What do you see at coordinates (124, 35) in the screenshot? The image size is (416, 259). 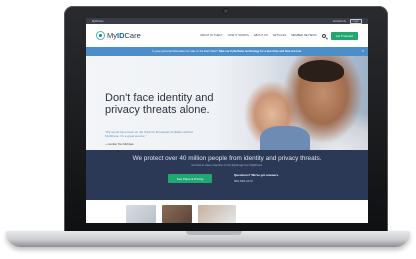 I see `logo-text: MyIDCare` at bounding box center [124, 35].